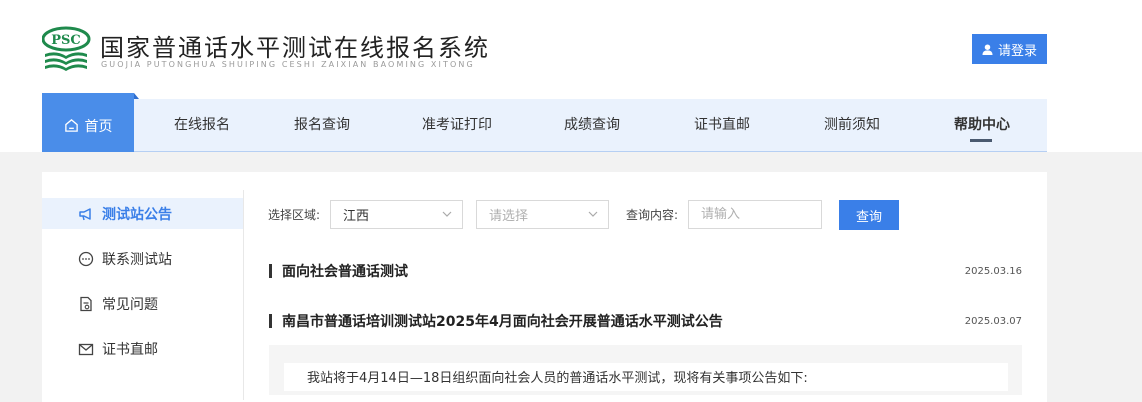 This screenshot has height=402, width=1142. What do you see at coordinates (202, 125) in the screenshot?
I see `nav-online-registration: 在线报名` at bounding box center [202, 125].